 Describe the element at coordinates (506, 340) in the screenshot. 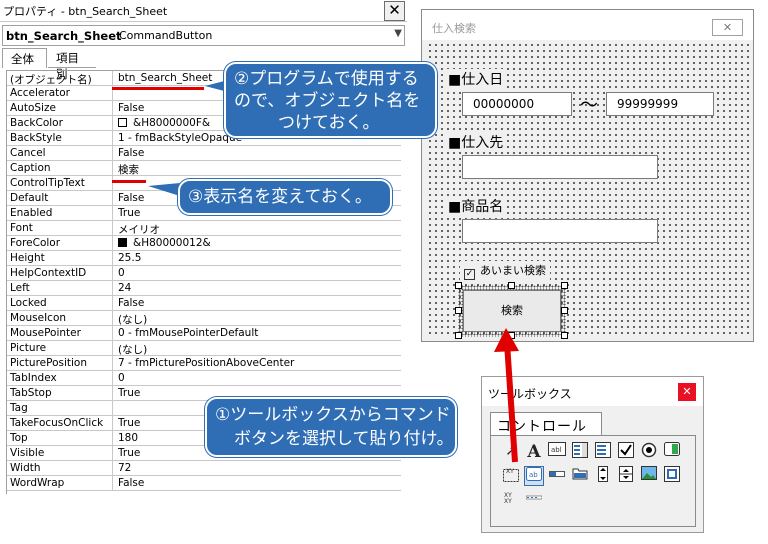

I see `red-arrow-head` at that location.